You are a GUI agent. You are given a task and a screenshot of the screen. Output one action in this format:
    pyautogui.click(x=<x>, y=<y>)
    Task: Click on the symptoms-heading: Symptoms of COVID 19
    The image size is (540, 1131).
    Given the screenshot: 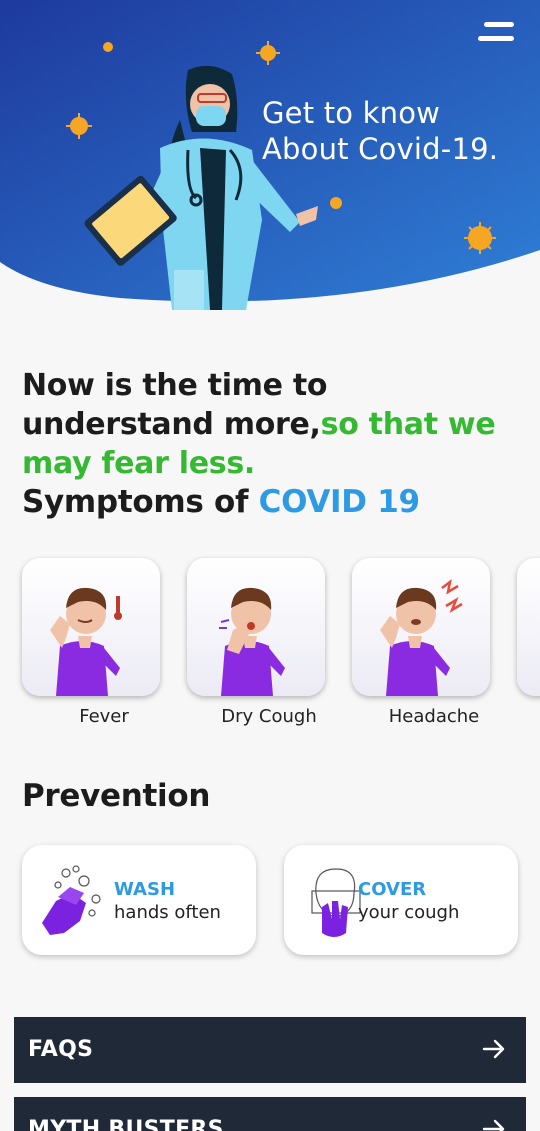 What is the action you would take?
    pyautogui.click(x=221, y=502)
    